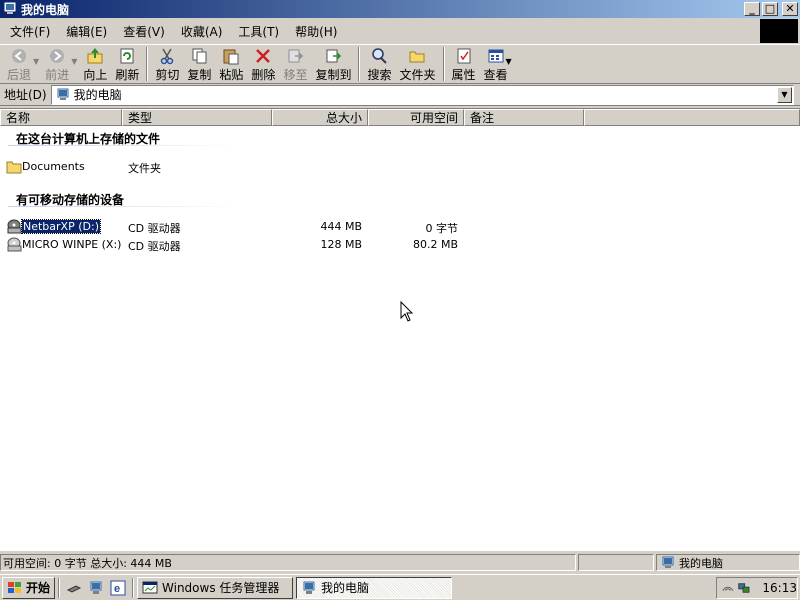 The image size is (800, 600). Describe the element at coordinates (416, 117) in the screenshot. I see `column-header-free-space: 可用空间` at that location.